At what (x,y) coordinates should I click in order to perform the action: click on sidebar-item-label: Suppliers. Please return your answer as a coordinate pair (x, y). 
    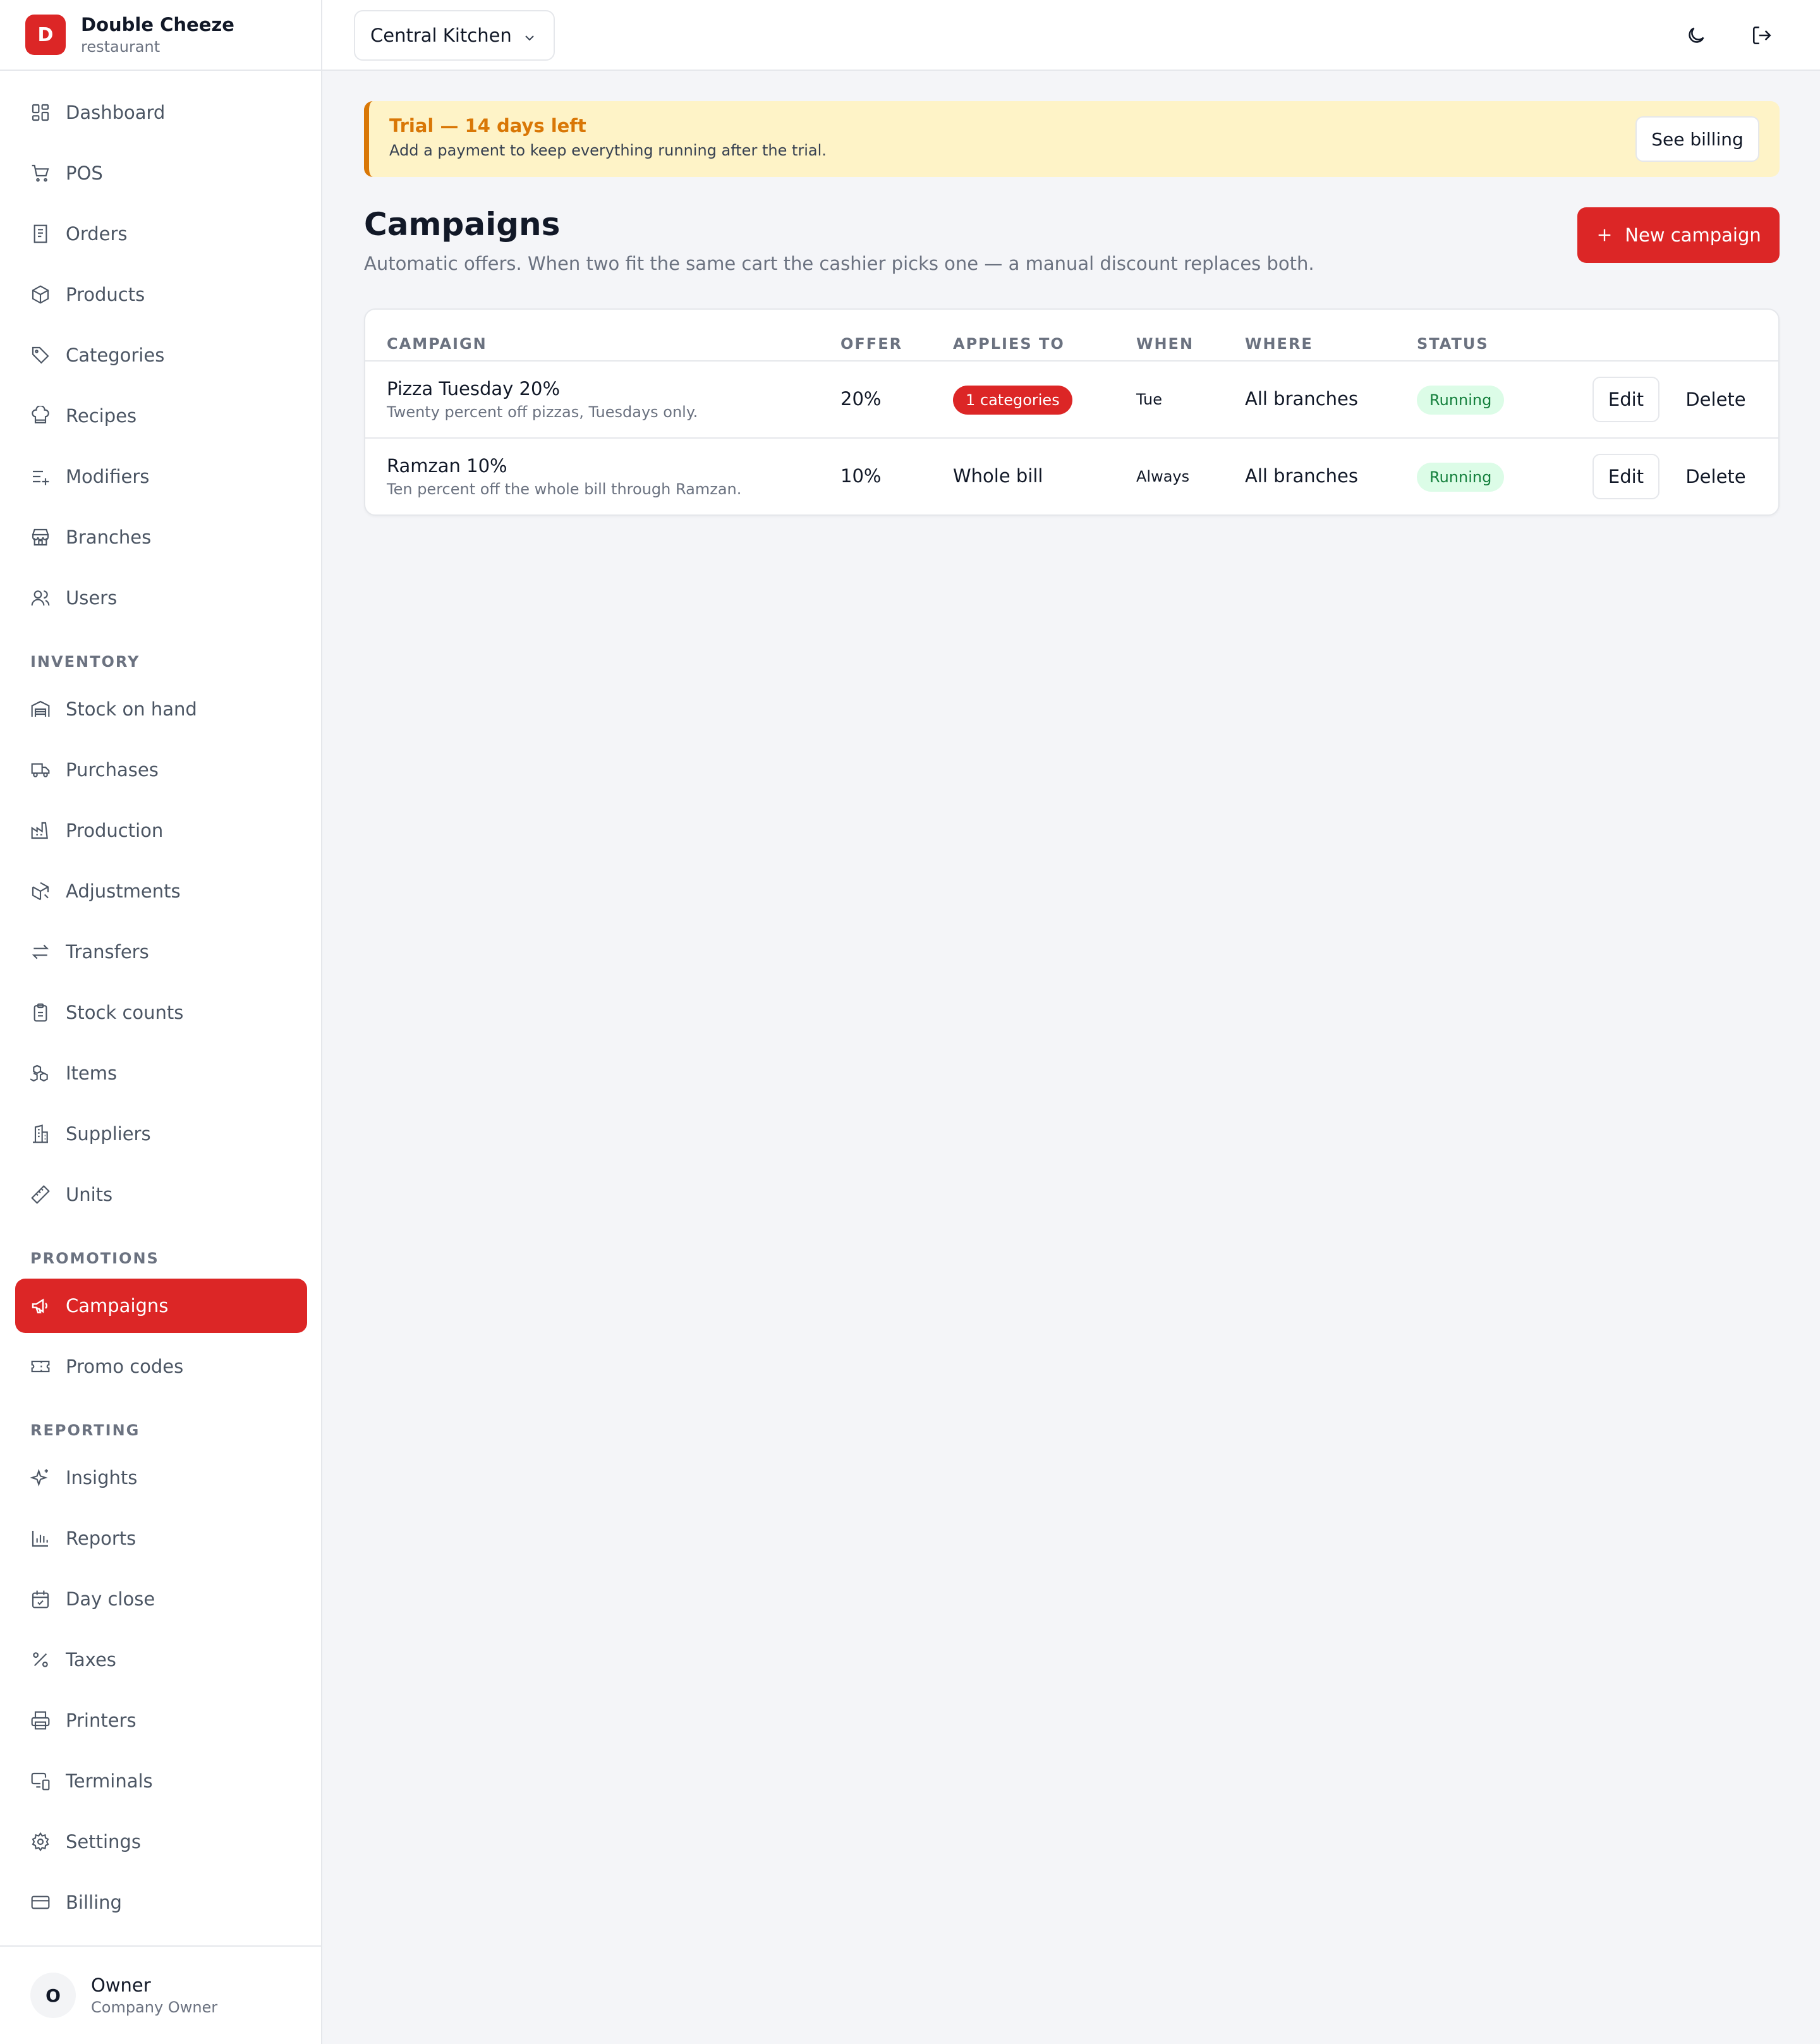
    Looking at the image, I should click on (108, 1134).